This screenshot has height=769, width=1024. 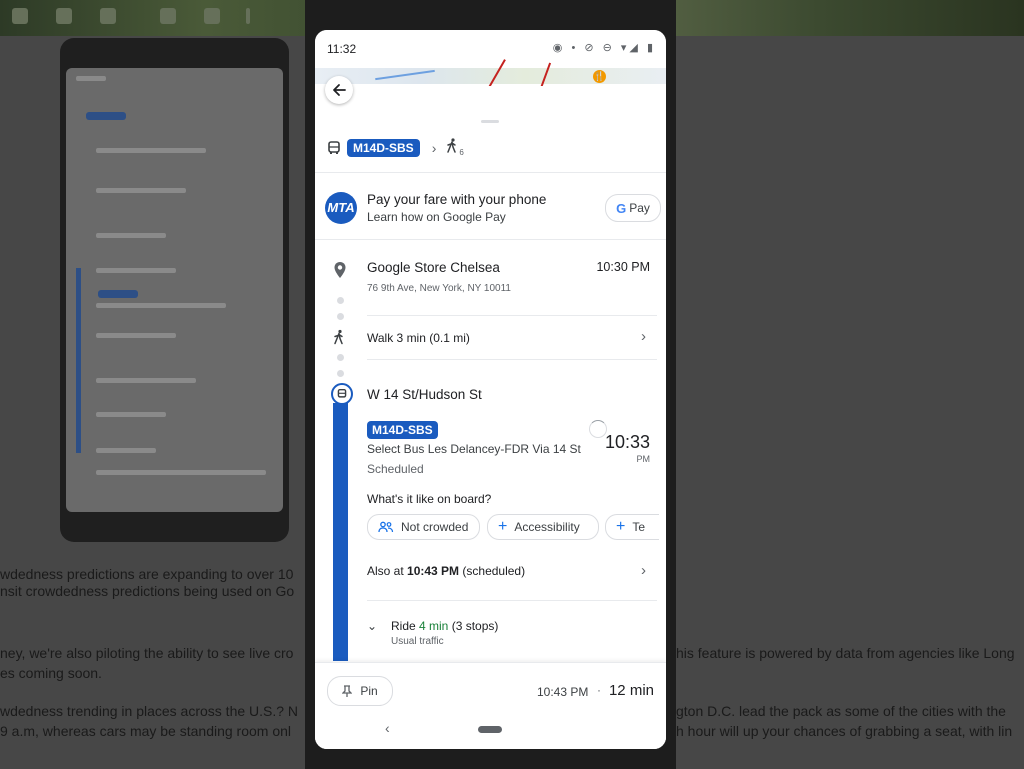 What do you see at coordinates (457, 199) in the screenshot?
I see `pay-title: Pay your fare with your phone` at bounding box center [457, 199].